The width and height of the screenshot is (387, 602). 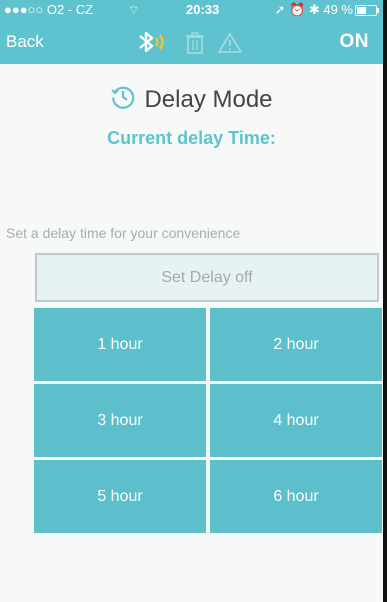 What do you see at coordinates (120, 420) in the screenshot?
I see `delay-option-3-hour: 3 hour` at bounding box center [120, 420].